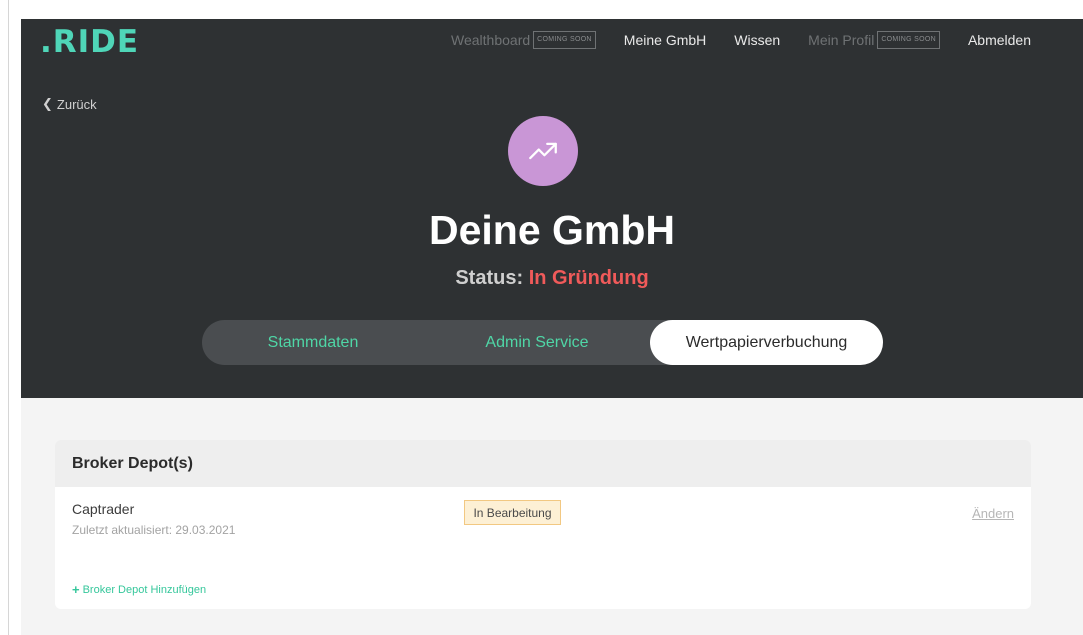 The height and width of the screenshot is (635, 1083). I want to click on nav-item-mein-profil: Mein Profil COMING SOON, so click(874, 40).